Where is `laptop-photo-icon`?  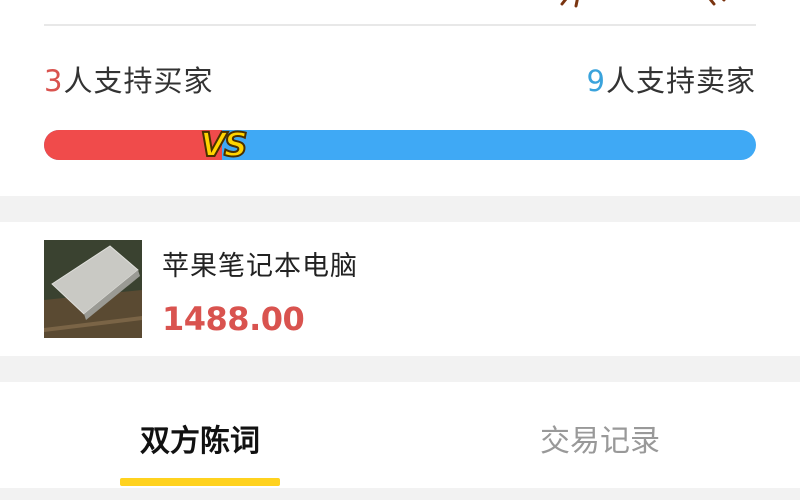
laptop-photo-icon is located at coordinates (93, 289).